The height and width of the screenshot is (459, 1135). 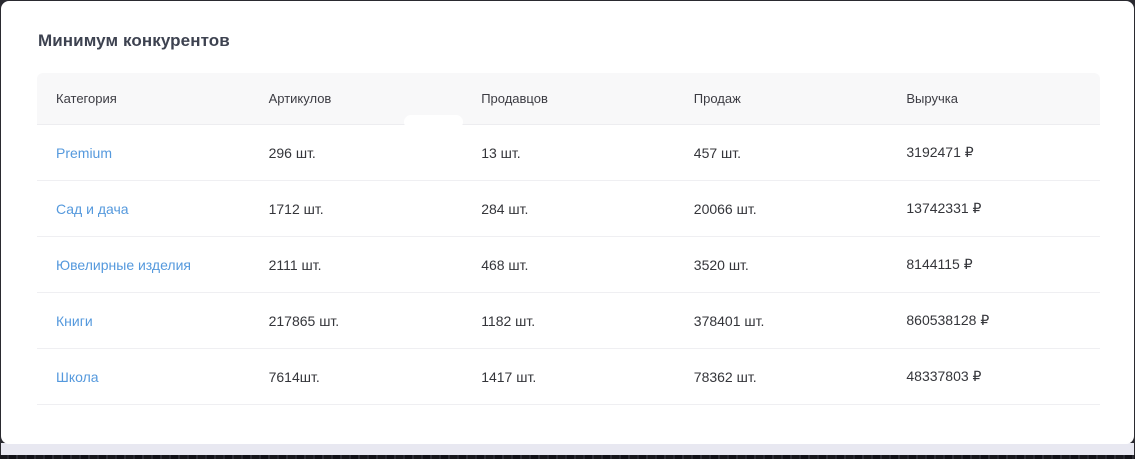 What do you see at coordinates (84, 153) in the screenshot?
I see `category-link: Premium` at bounding box center [84, 153].